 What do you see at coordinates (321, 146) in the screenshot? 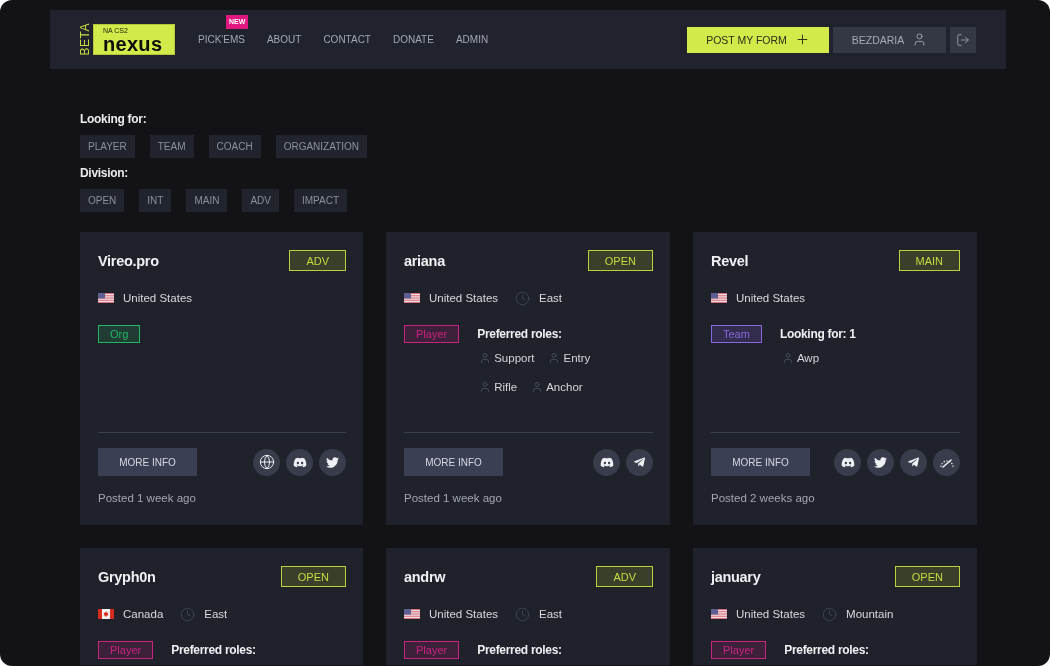
I see `filter-chip: ORGANIZATION` at bounding box center [321, 146].